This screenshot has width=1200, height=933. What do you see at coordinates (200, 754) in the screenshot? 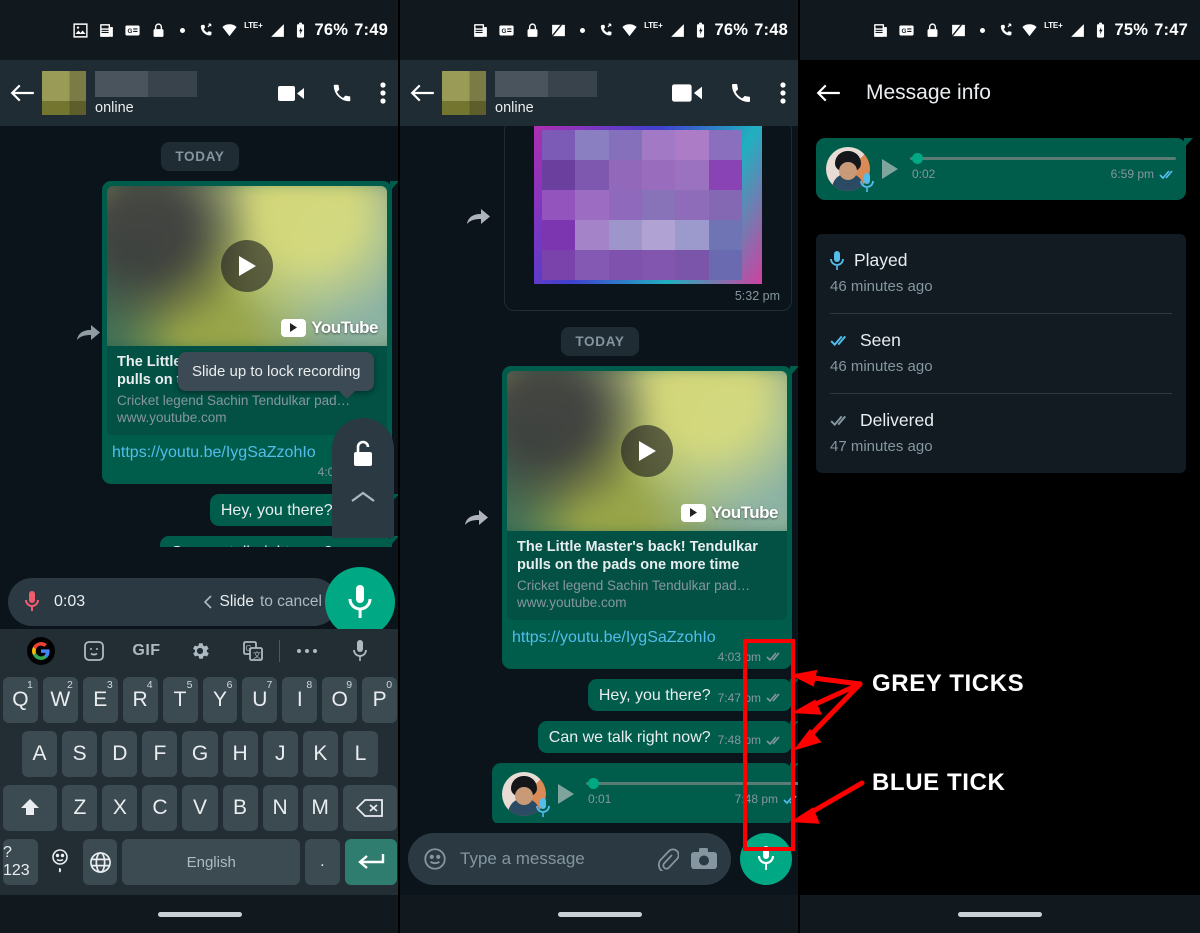
I see `key-g: G` at bounding box center [200, 754].